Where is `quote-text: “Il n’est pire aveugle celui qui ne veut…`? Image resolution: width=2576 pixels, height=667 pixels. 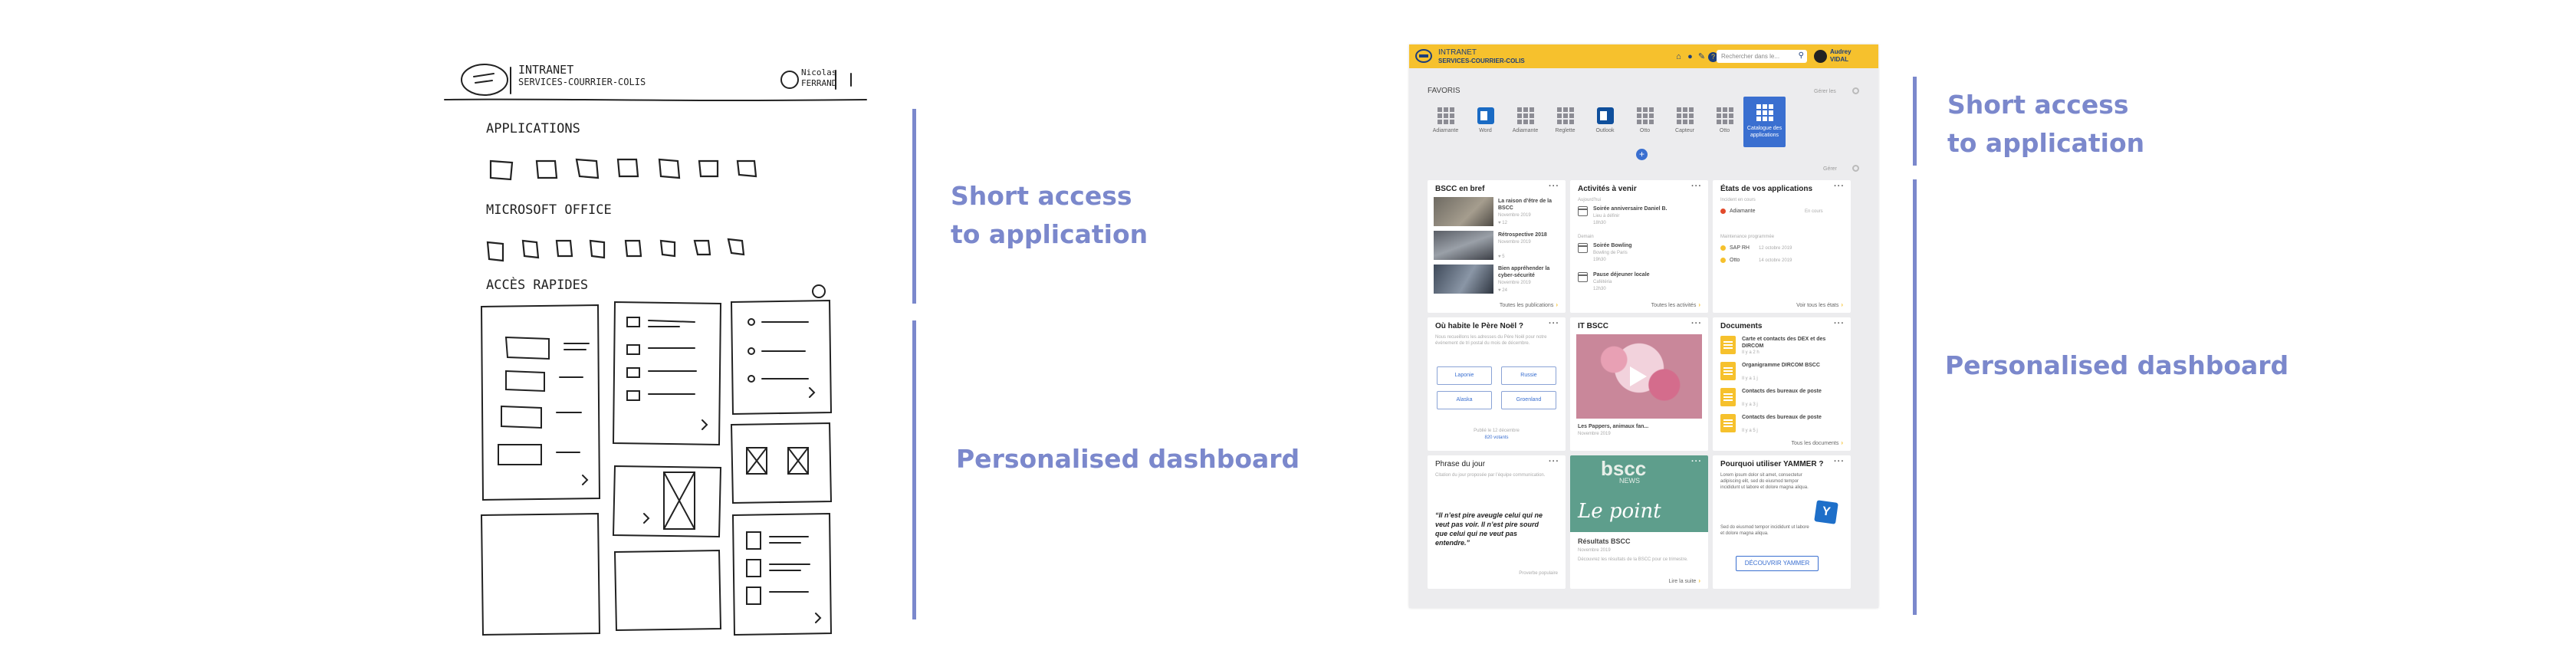
quote-text: “Il n’est pire aveugle celui qui ne veut… is located at coordinates (1489, 529).